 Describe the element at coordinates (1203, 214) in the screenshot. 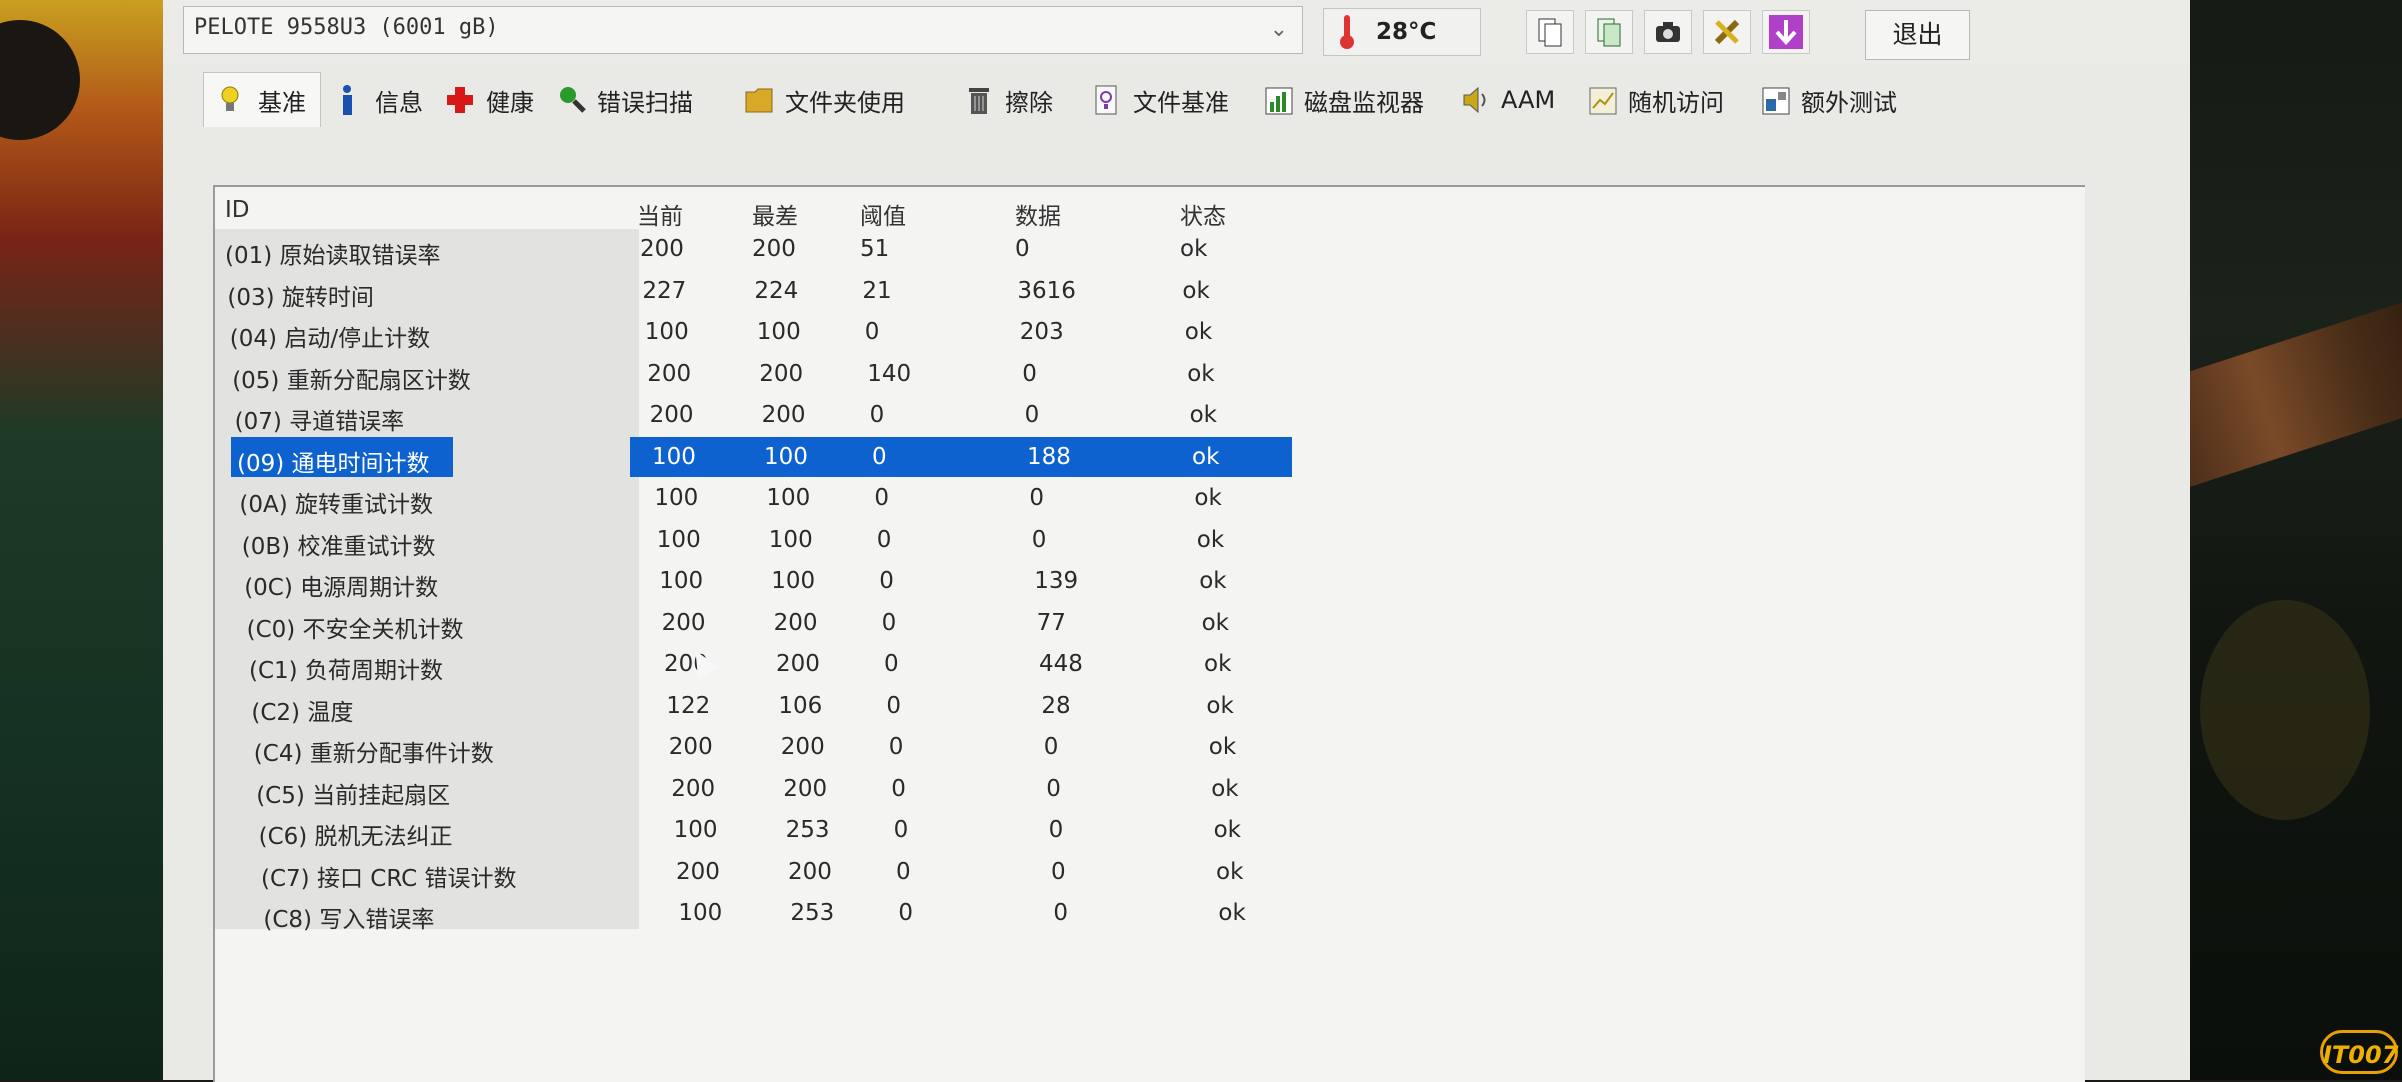

I see `column-header-status: 状态` at that location.